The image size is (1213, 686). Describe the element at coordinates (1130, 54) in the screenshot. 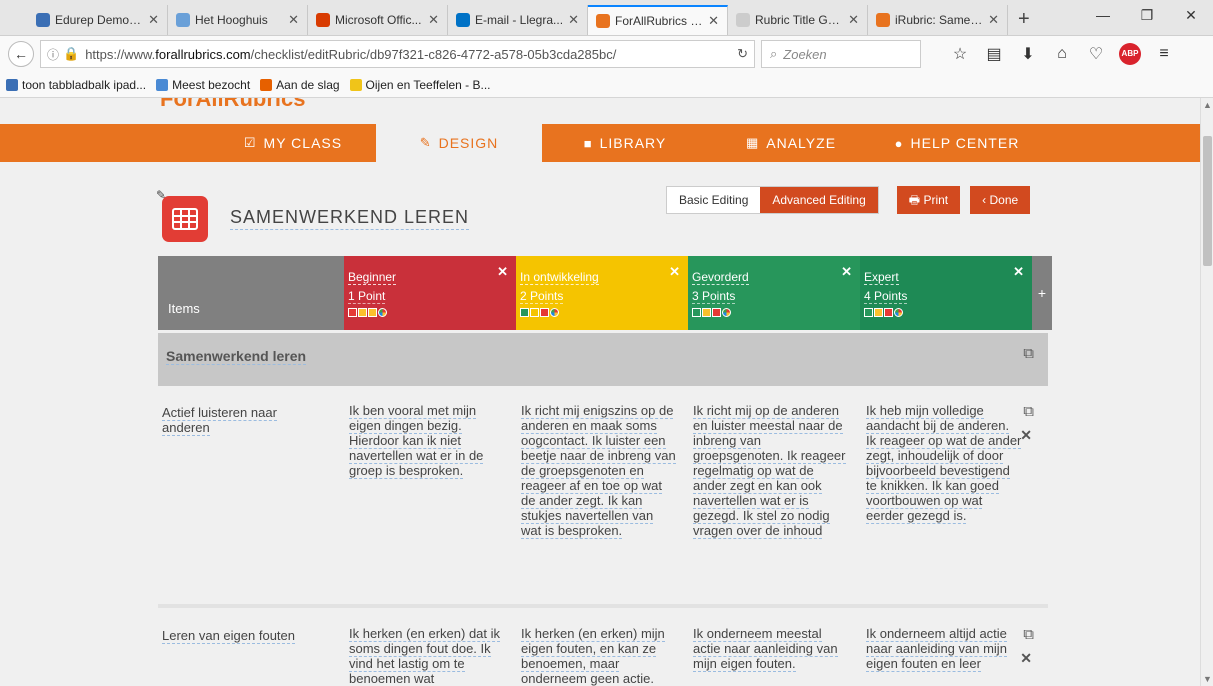

I see `adblock-icon: ABP` at that location.